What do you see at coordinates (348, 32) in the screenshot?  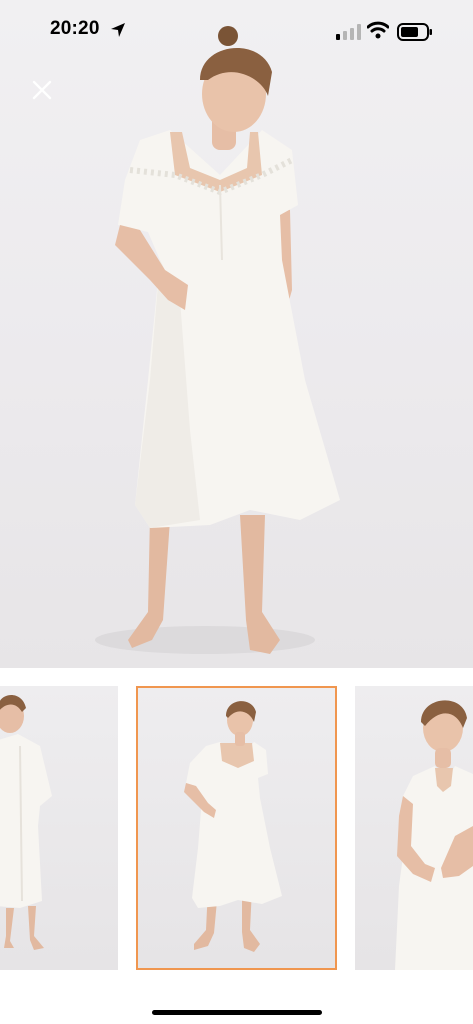 I see `cellular-signal-icon` at bounding box center [348, 32].